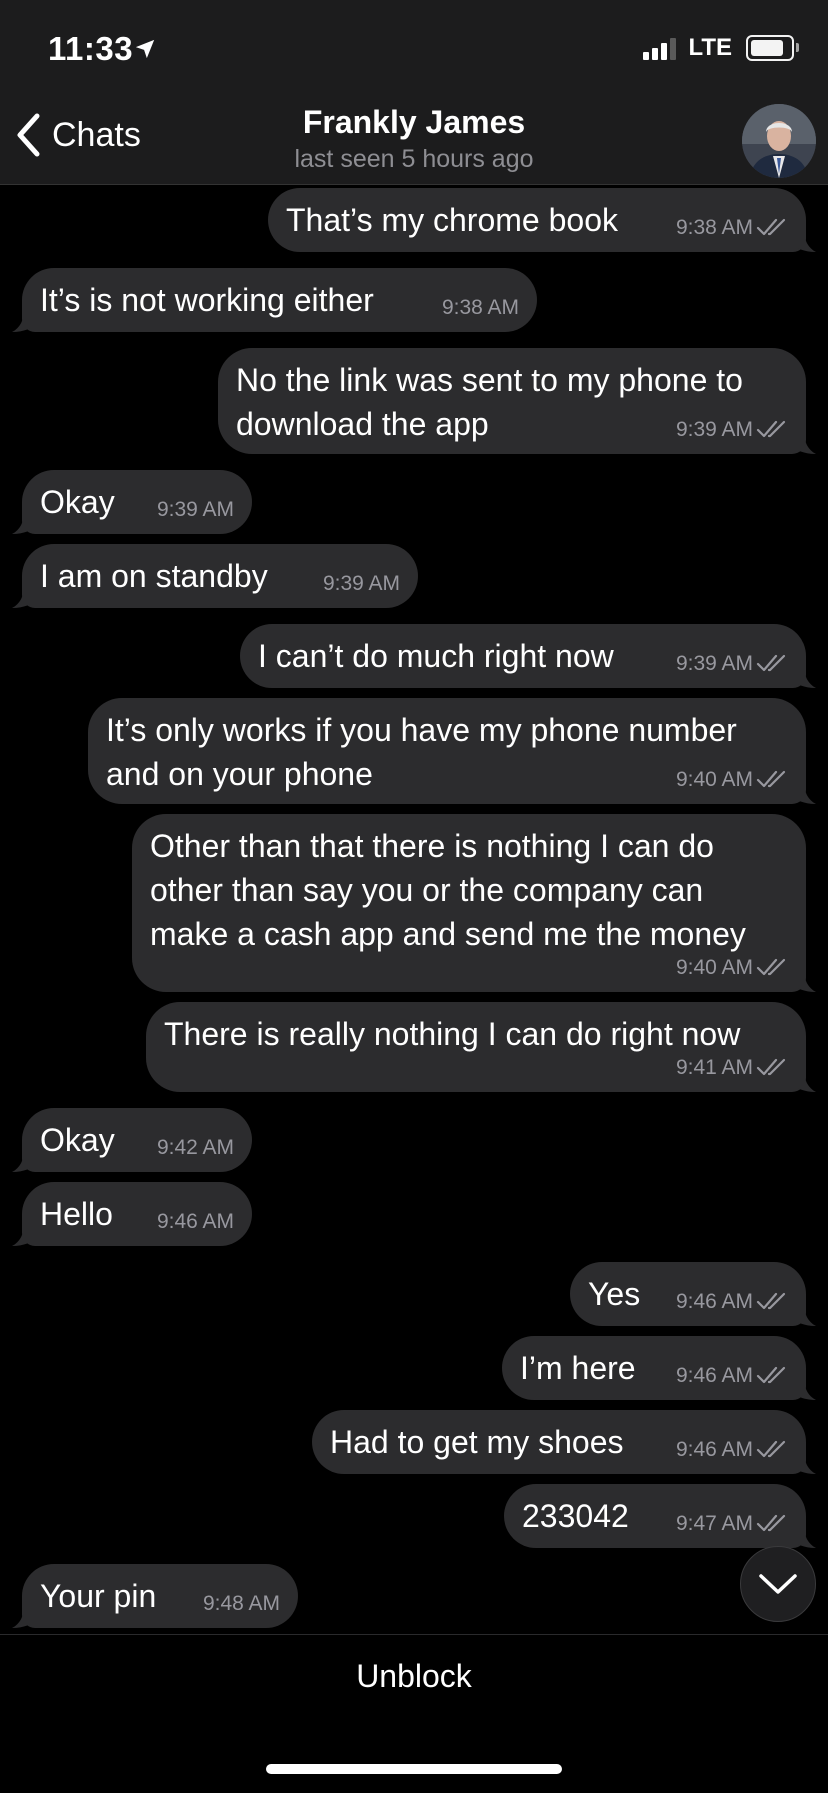 This screenshot has height=1793, width=828. Describe the element at coordinates (660, 1516) in the screenshot. I see `outgoing-message-bubble: 233042 9:47 AM` at that location.